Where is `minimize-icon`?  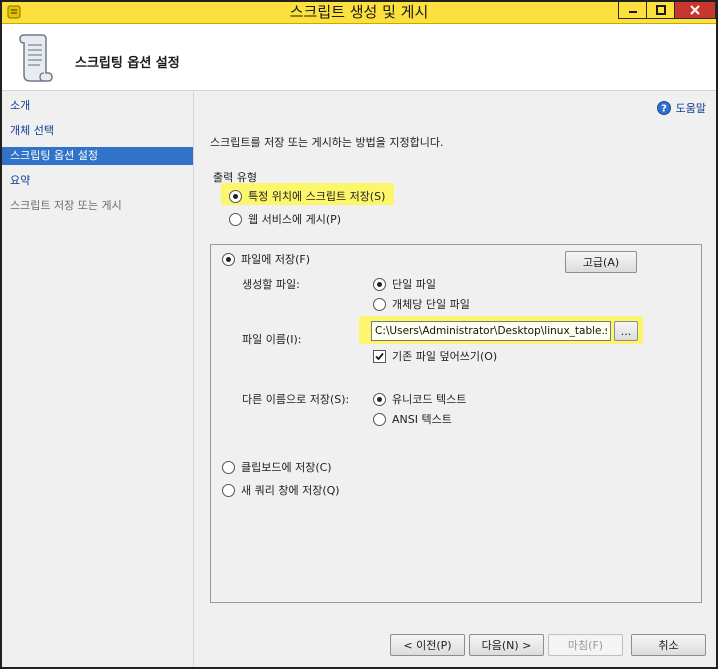 minimize-icon is located at coordinates (632, 12).